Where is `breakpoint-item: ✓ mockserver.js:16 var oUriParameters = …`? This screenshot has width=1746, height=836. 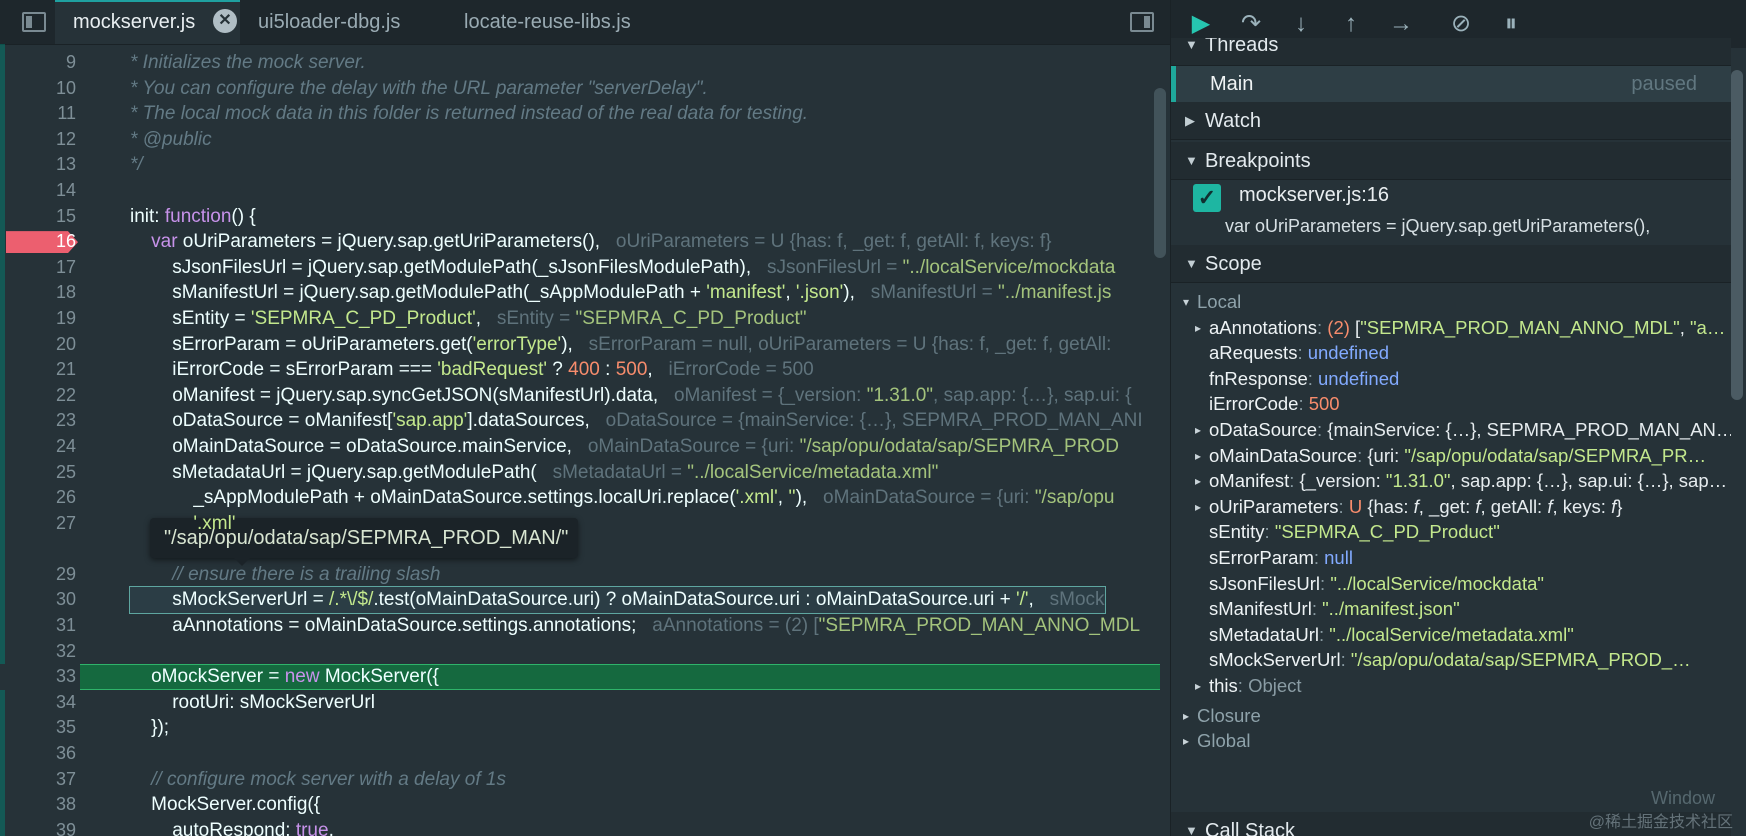
breakpoint-item: ✓ mockserver.js:16 var oUriParameters = … is located at coordinates (1451, 212).